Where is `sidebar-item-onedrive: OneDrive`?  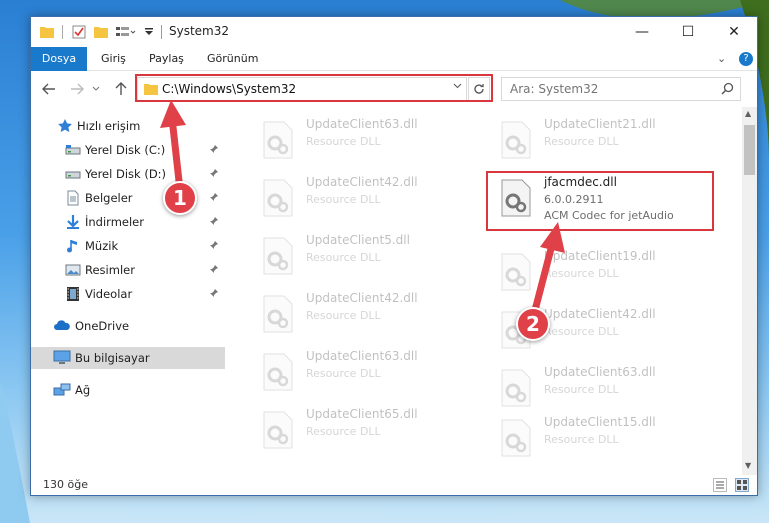
sidebar-item-onedrive: OneDrive is located at coordinates (128, 326).